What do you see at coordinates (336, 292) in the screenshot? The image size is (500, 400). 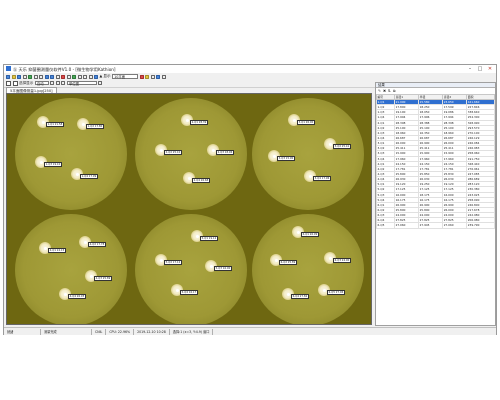 I see `zone-label: 6-Q5 27.06` at bounding box center [336, 292].